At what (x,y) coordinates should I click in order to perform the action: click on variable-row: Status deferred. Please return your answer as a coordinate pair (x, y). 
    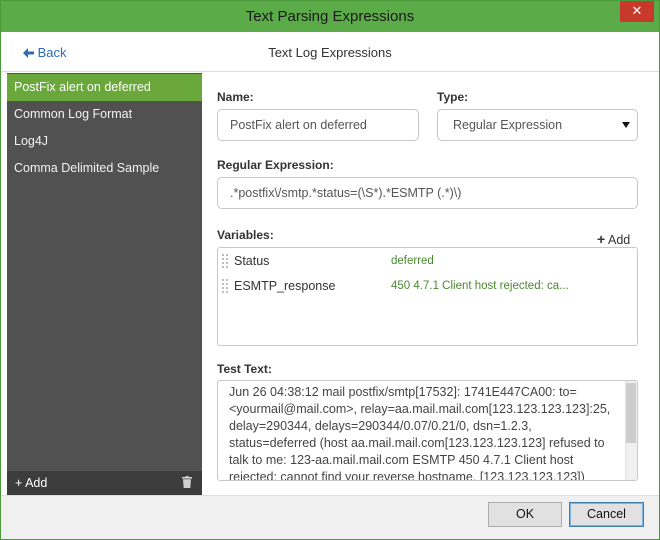
    Looking at the image, I should click on (427, 261).